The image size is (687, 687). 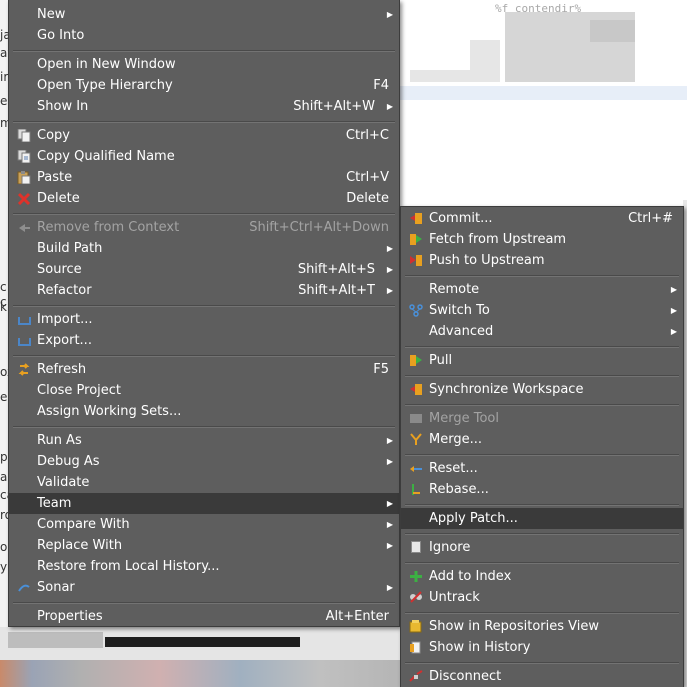 What do you see at coordinates (416, 576) in the screenshot?
I see `add-to-index-icon` at bounding box center [416, 576].